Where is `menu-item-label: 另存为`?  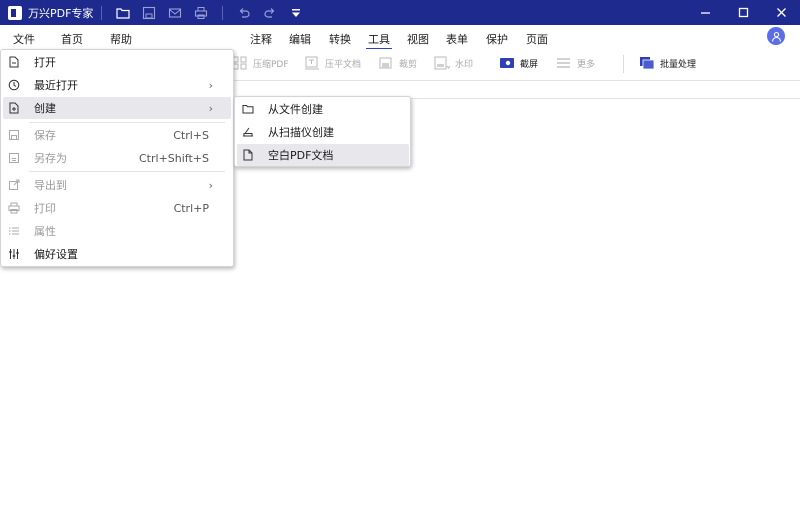 menu-item-label: 另存为 is located at coordinates (50, 158).